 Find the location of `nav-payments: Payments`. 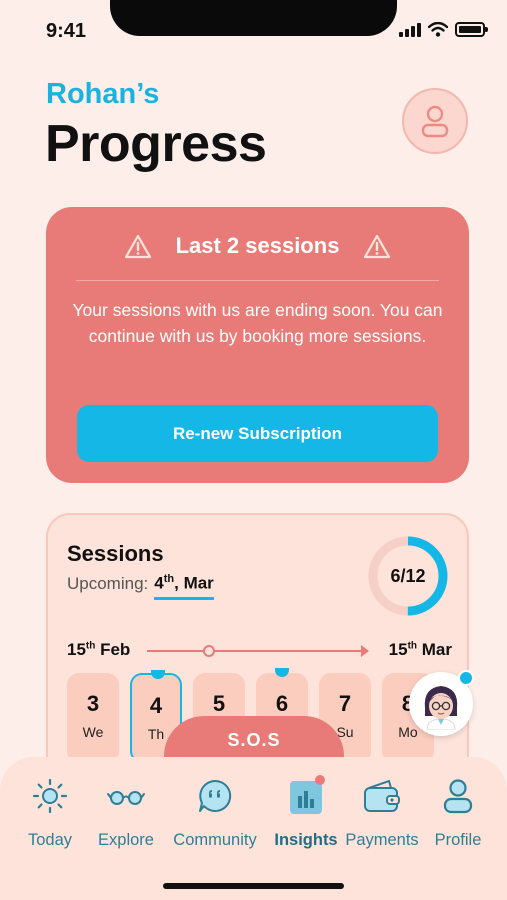

nav-payments: Payments is located at coordinates (382, 812).